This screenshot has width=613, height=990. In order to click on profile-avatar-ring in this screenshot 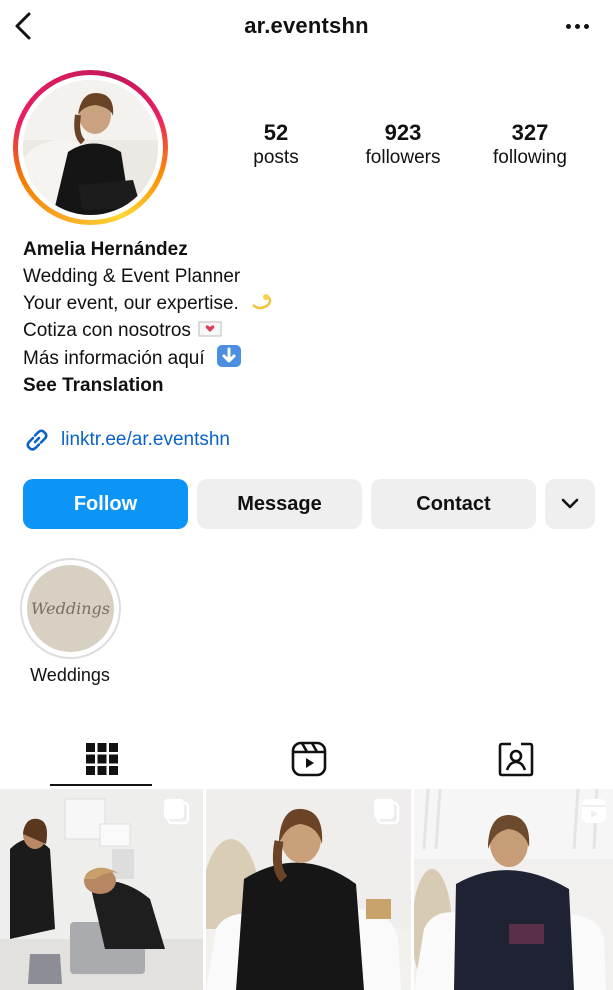, I will do `click(90, 147)`.